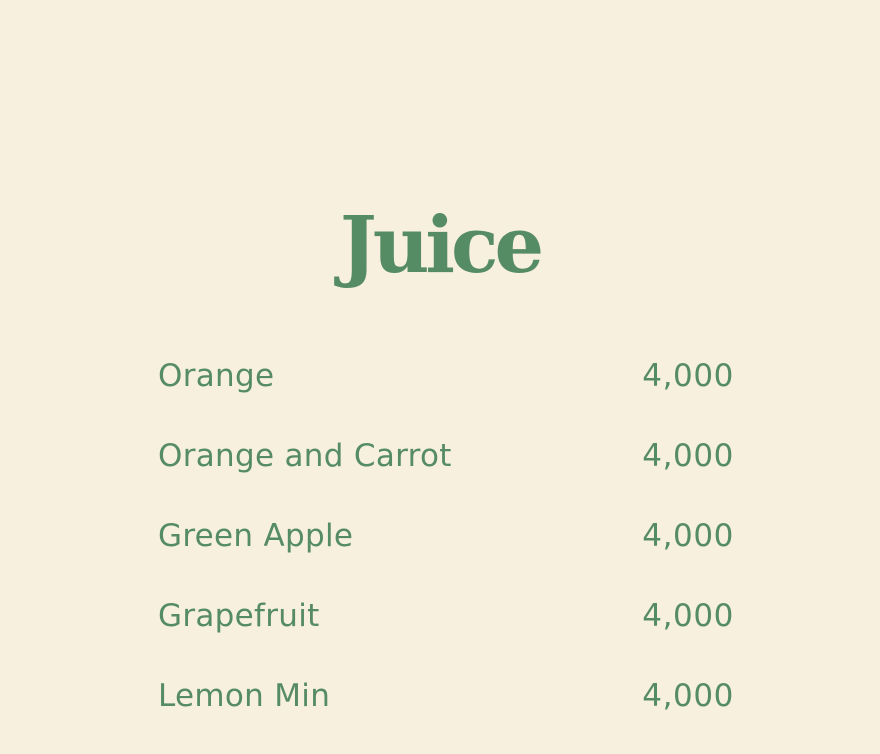 The image size is (880, 754). Describe the element at coordinates (216, 376) in the screenshot. I see `item-name: Orange` at that location.